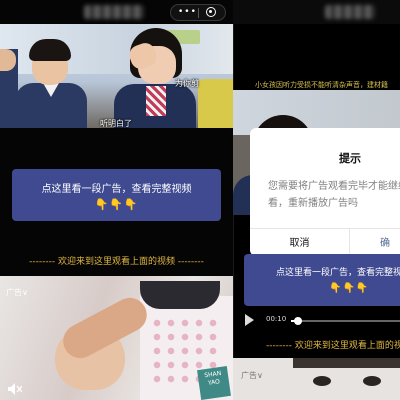 The width and height of the screenshot is (400, 400). I want to click on miniprogram-capsule: •••, so click(198, 12).